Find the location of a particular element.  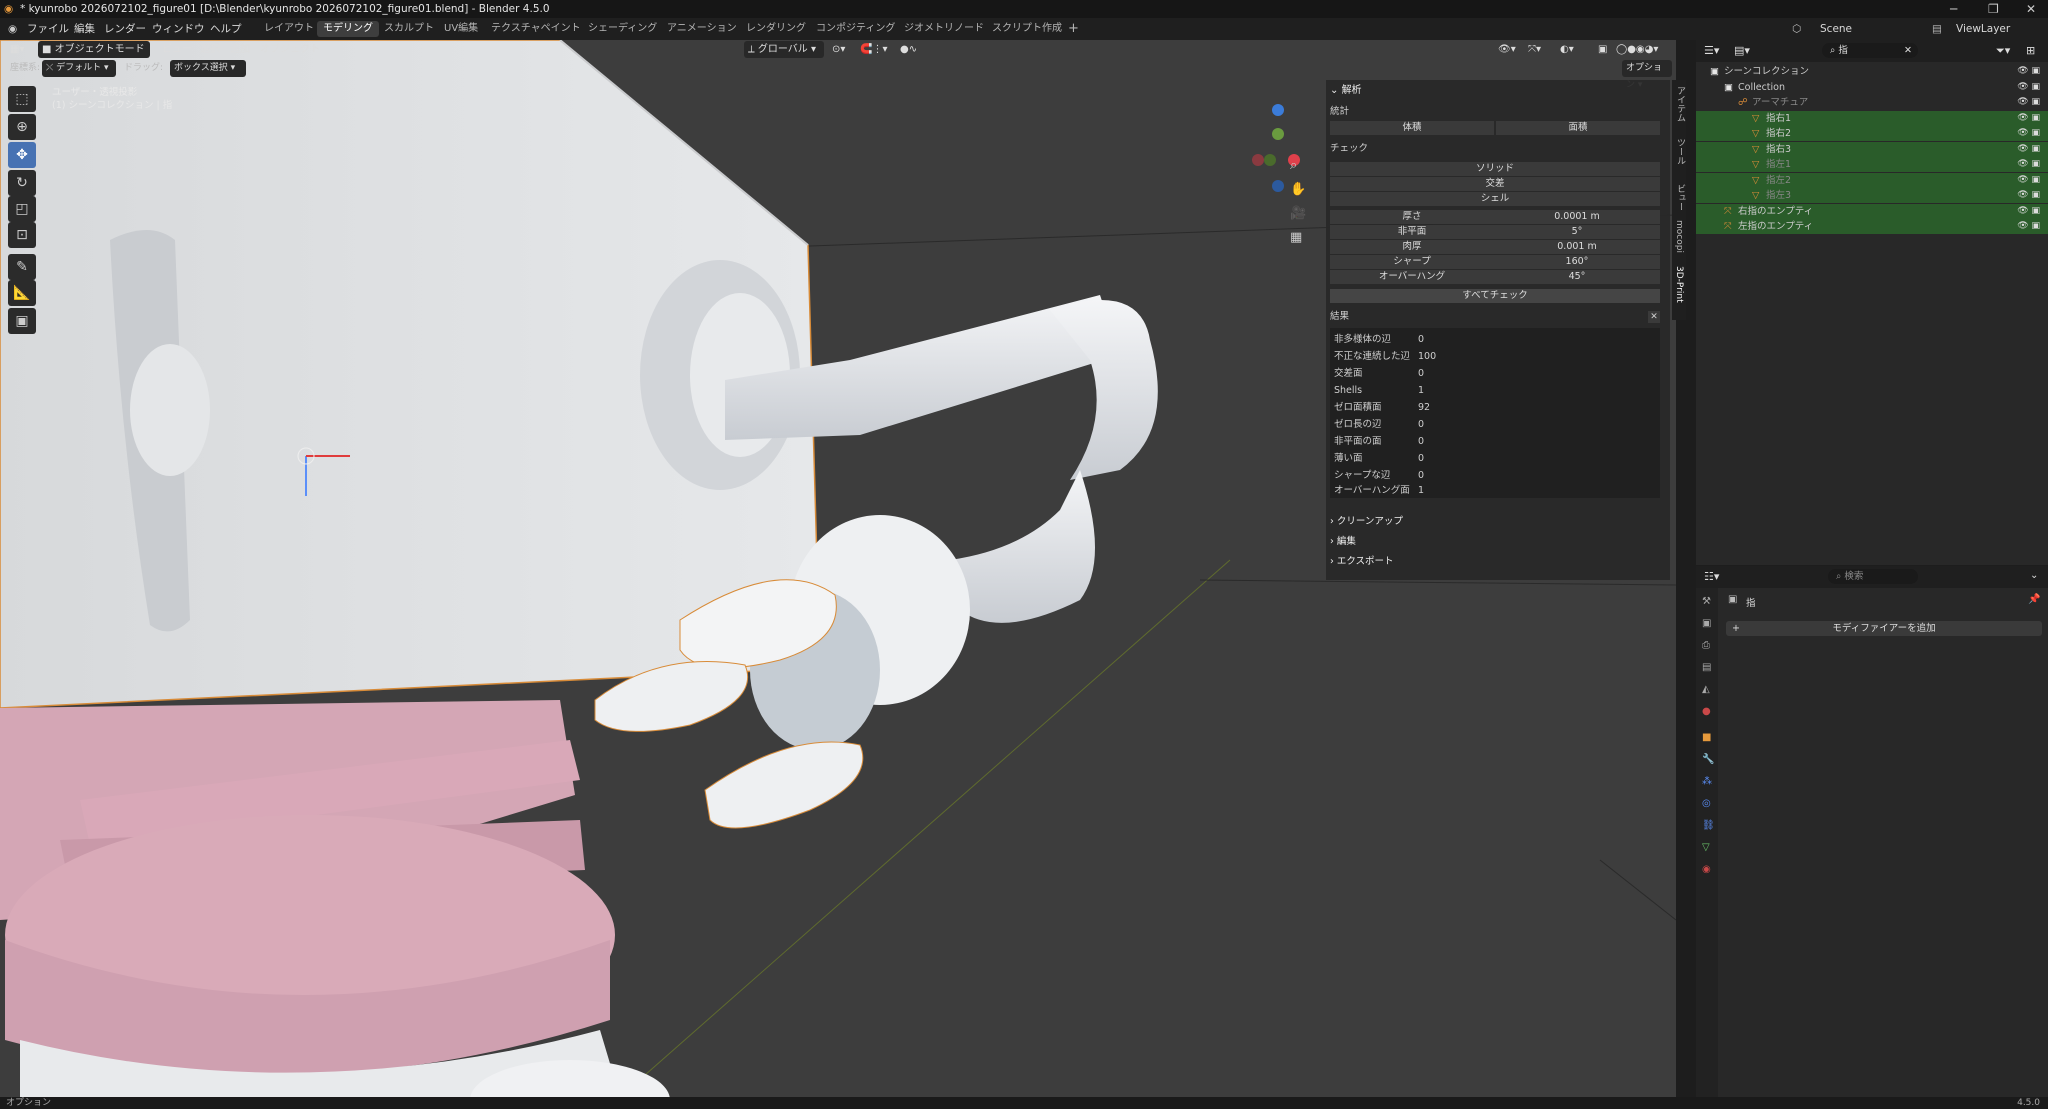

grid-ortho-icon: ▦ is located at coordinates (1298, 238).